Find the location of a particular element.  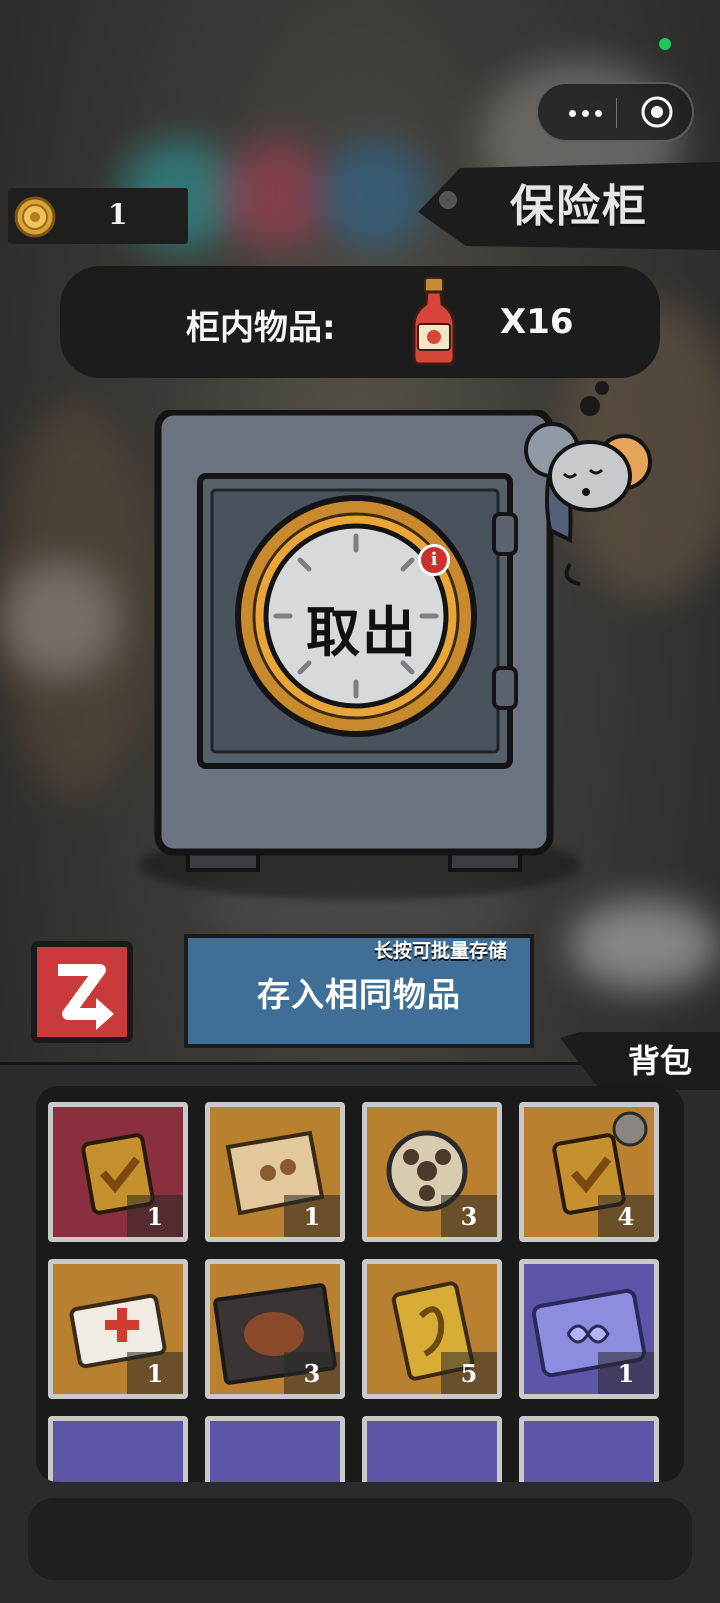

tab-bag: 背包 is located at coordinates (660, 1059).